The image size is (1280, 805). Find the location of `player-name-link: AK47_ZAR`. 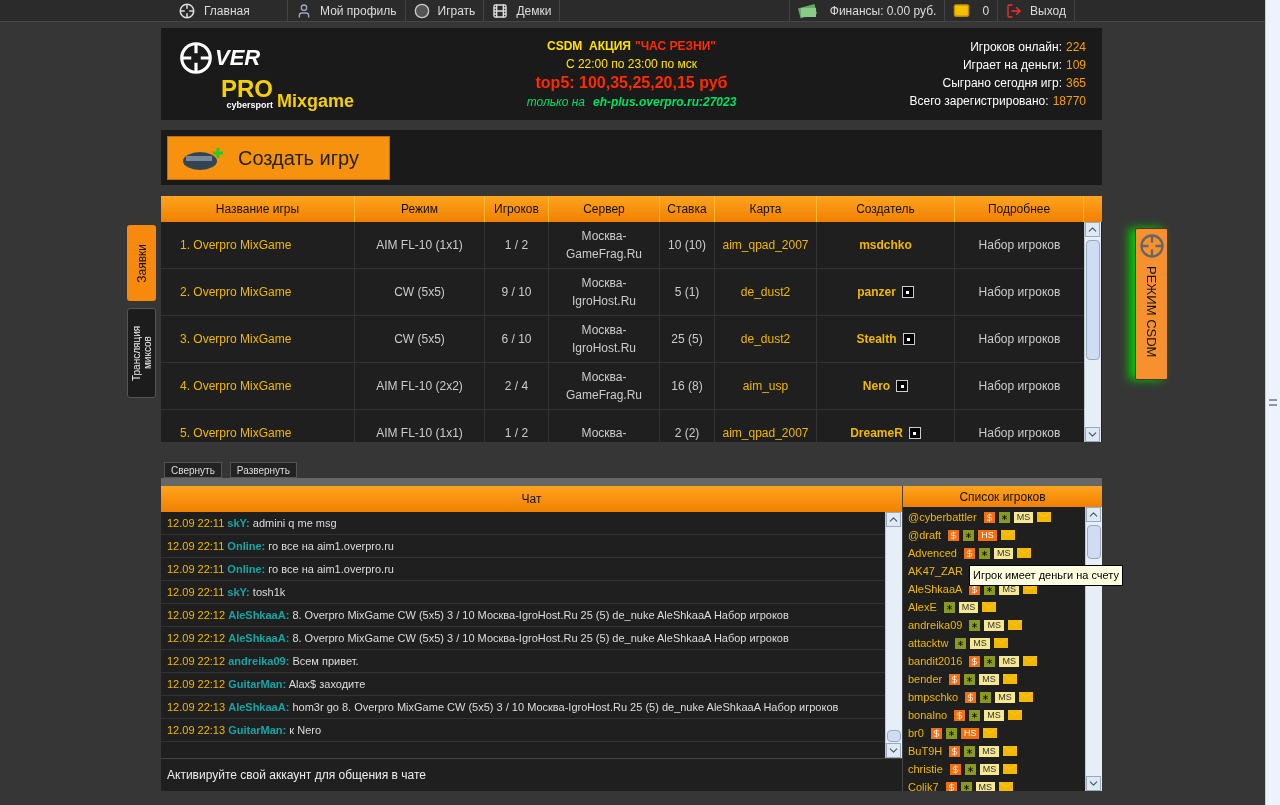

player-name-link: AK47_ZAR is located at coordinates (936, 571).